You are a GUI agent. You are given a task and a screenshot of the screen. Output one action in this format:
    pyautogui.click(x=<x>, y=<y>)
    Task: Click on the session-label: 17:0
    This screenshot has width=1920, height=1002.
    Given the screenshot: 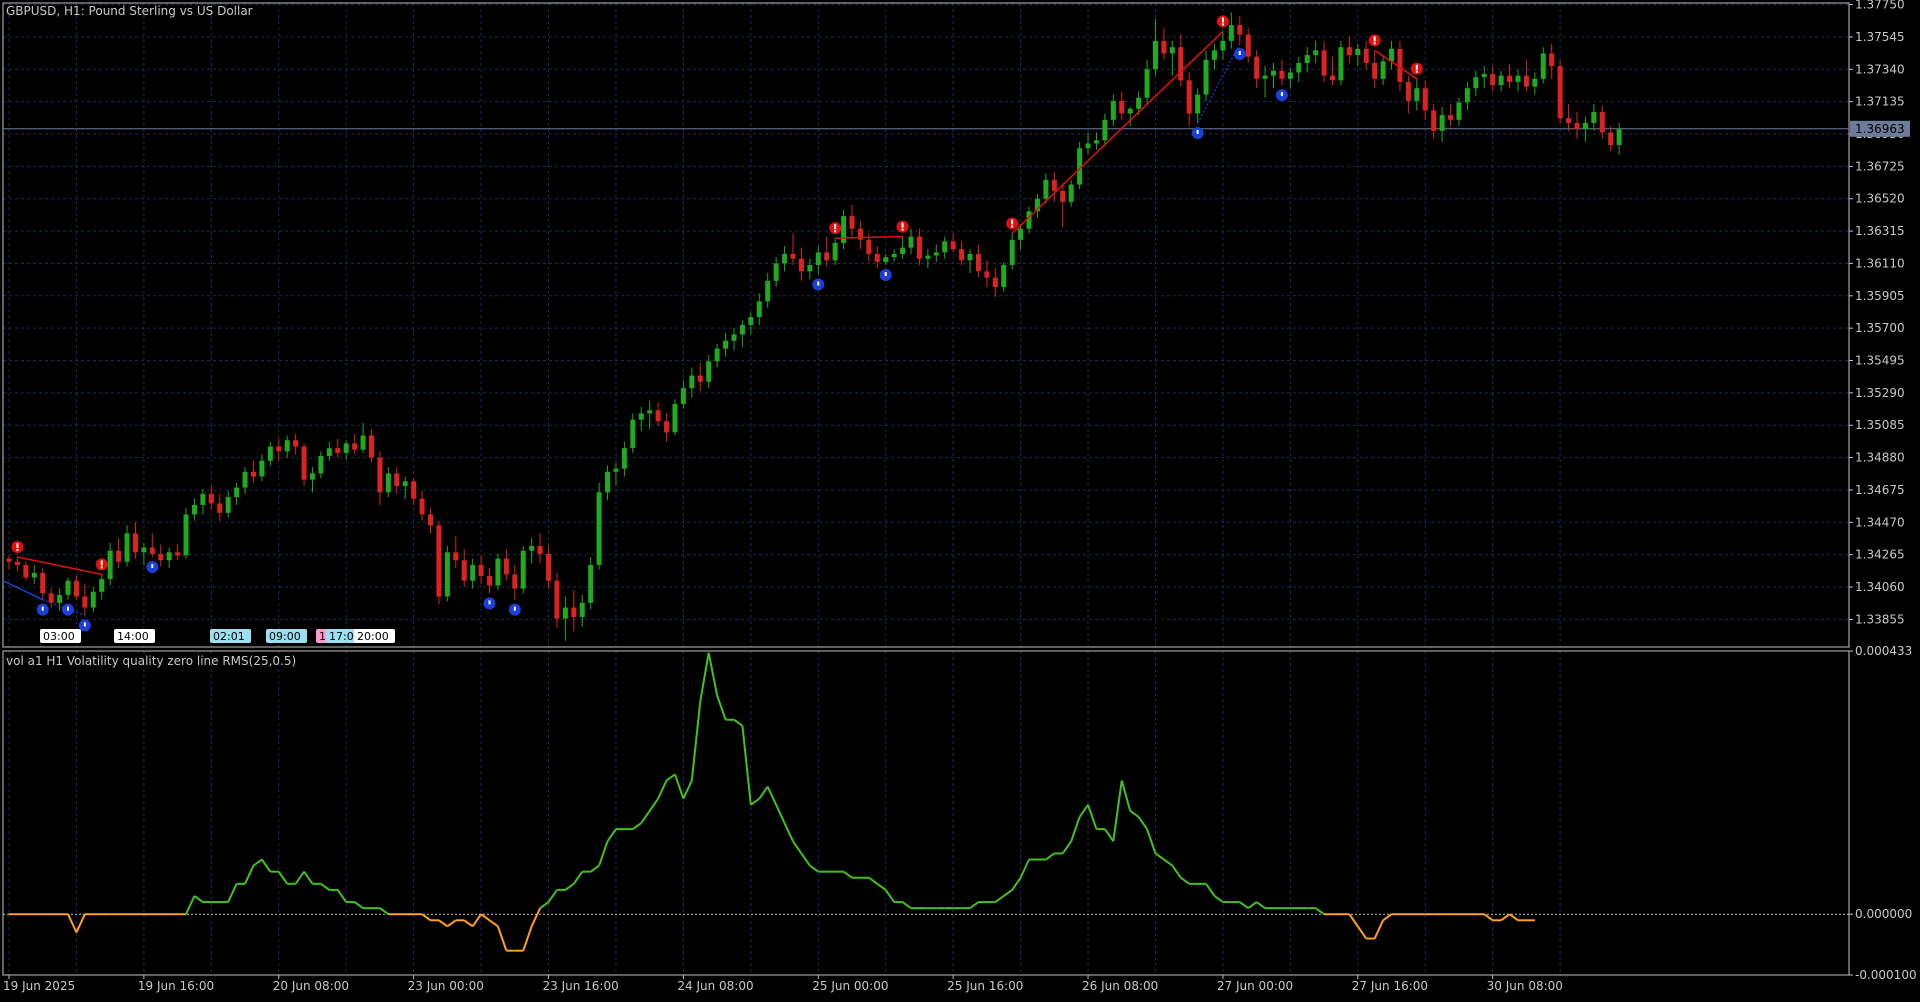 What is the action you would take?
    pyautogui.click(x=341, y=636)
    